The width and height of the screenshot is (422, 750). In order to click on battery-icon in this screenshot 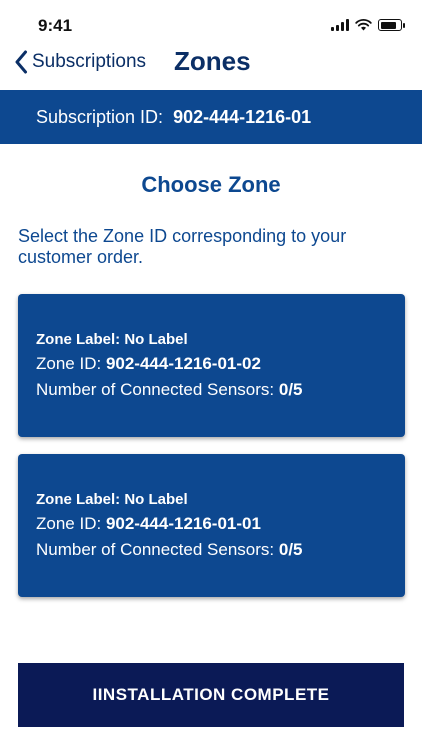, I will do `click(391, 25)`.